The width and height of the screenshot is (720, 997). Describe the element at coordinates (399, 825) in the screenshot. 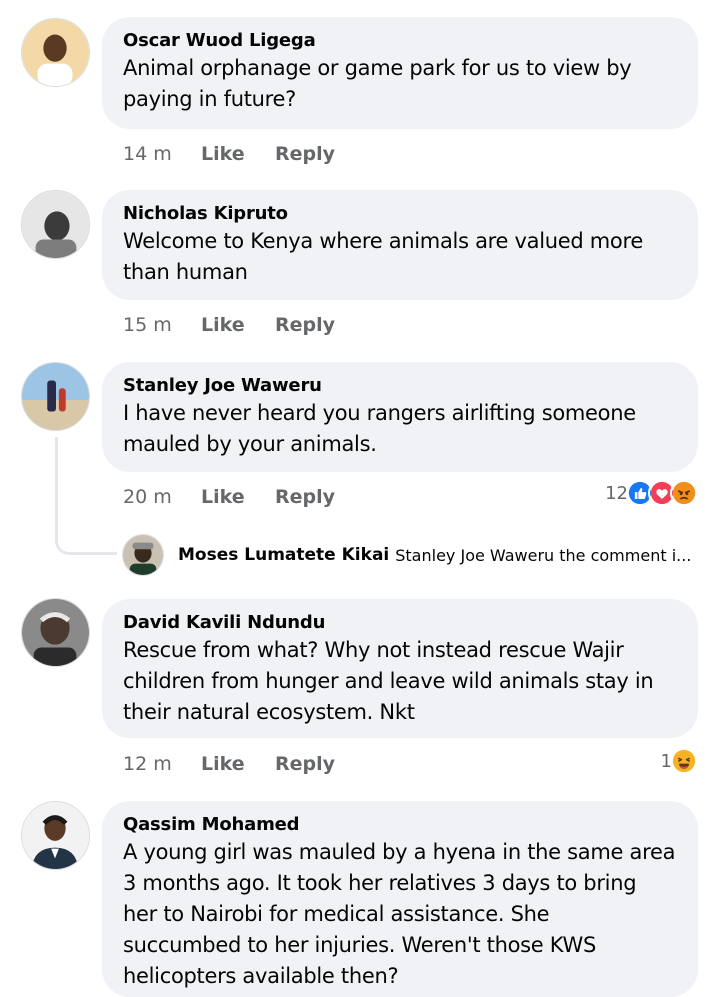

I see `comment-author: Qassim Mohamed` at that location.